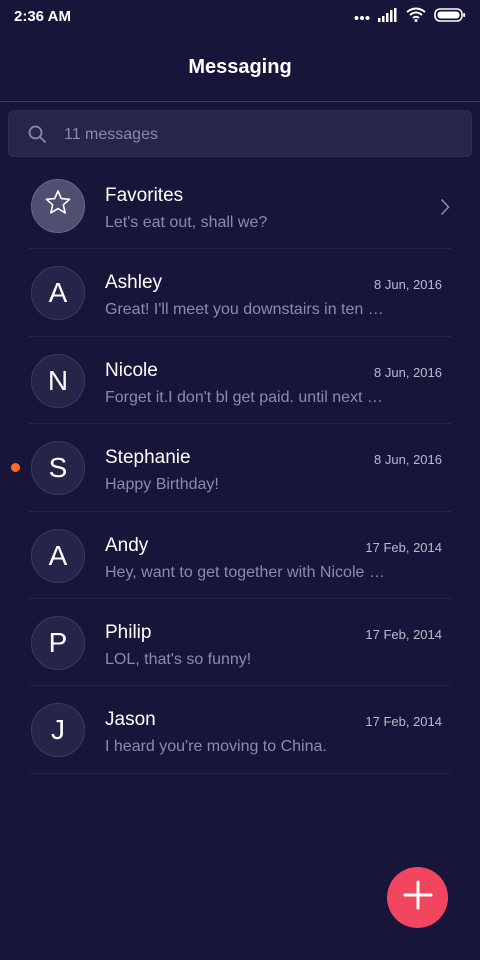  Describe the element at coordinates (240, 206) in the screenshot. I see `favorites-item: Favorites Let's eat out, shall we?` at that location.